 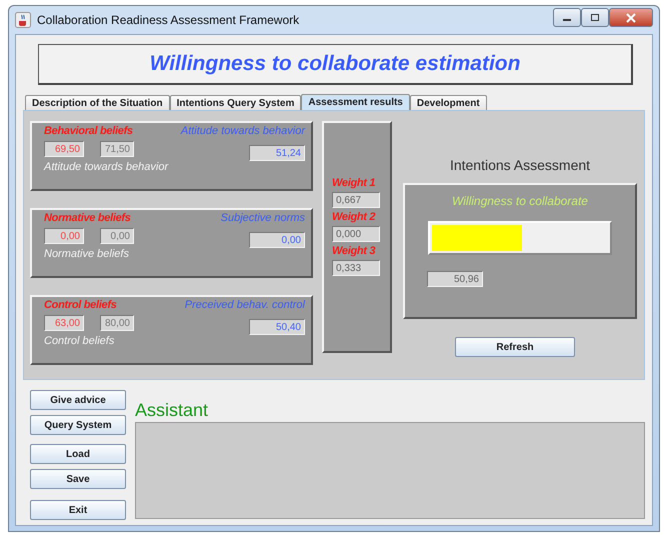 I want to click on coffee-cup-icon, so click(x=23, y=20).